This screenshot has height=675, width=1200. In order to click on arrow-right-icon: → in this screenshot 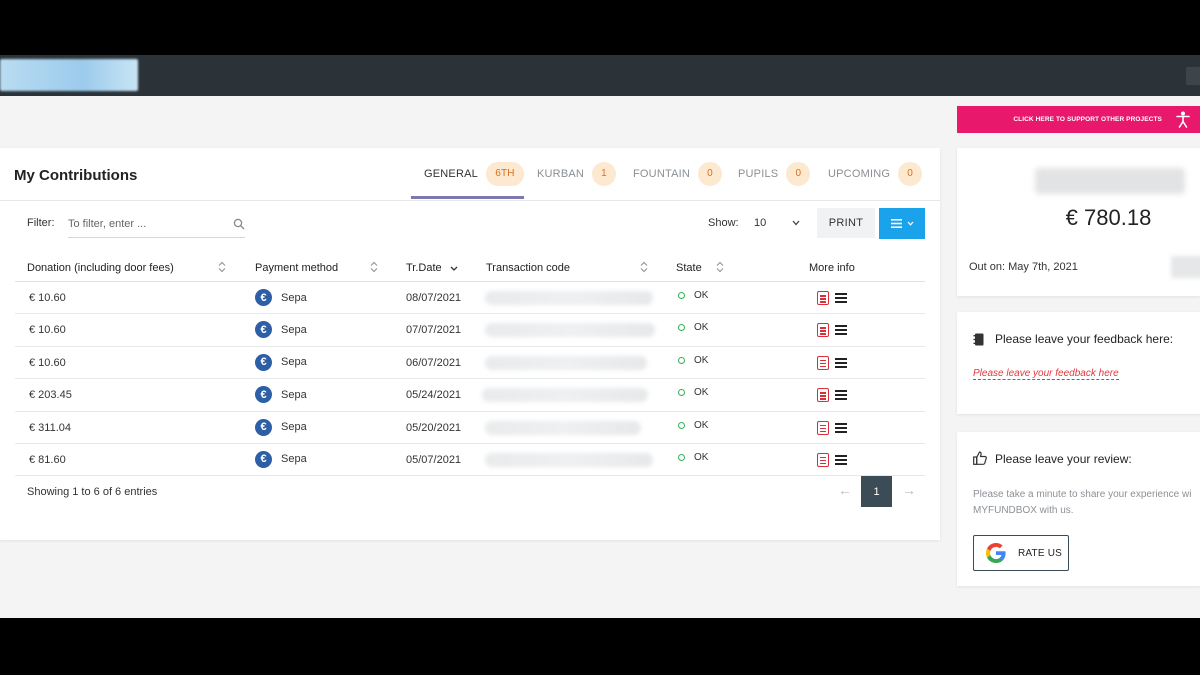, I will do `click(909, 490)`.